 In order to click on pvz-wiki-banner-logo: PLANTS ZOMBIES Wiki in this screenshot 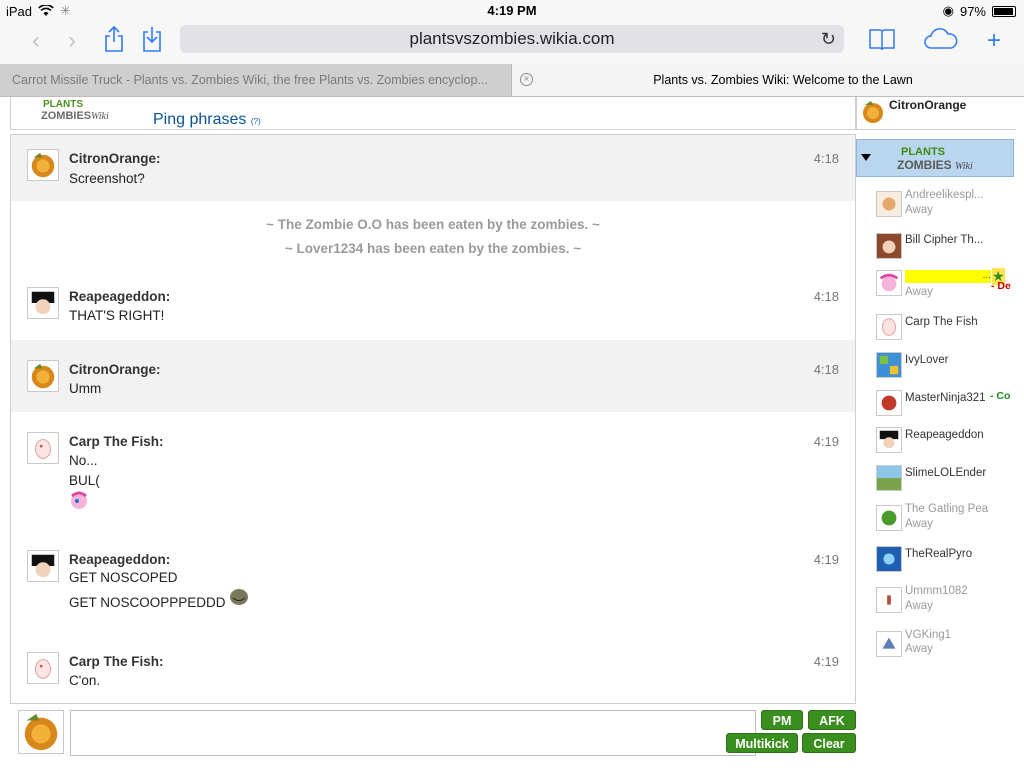, I will do `click(935, 159)`.